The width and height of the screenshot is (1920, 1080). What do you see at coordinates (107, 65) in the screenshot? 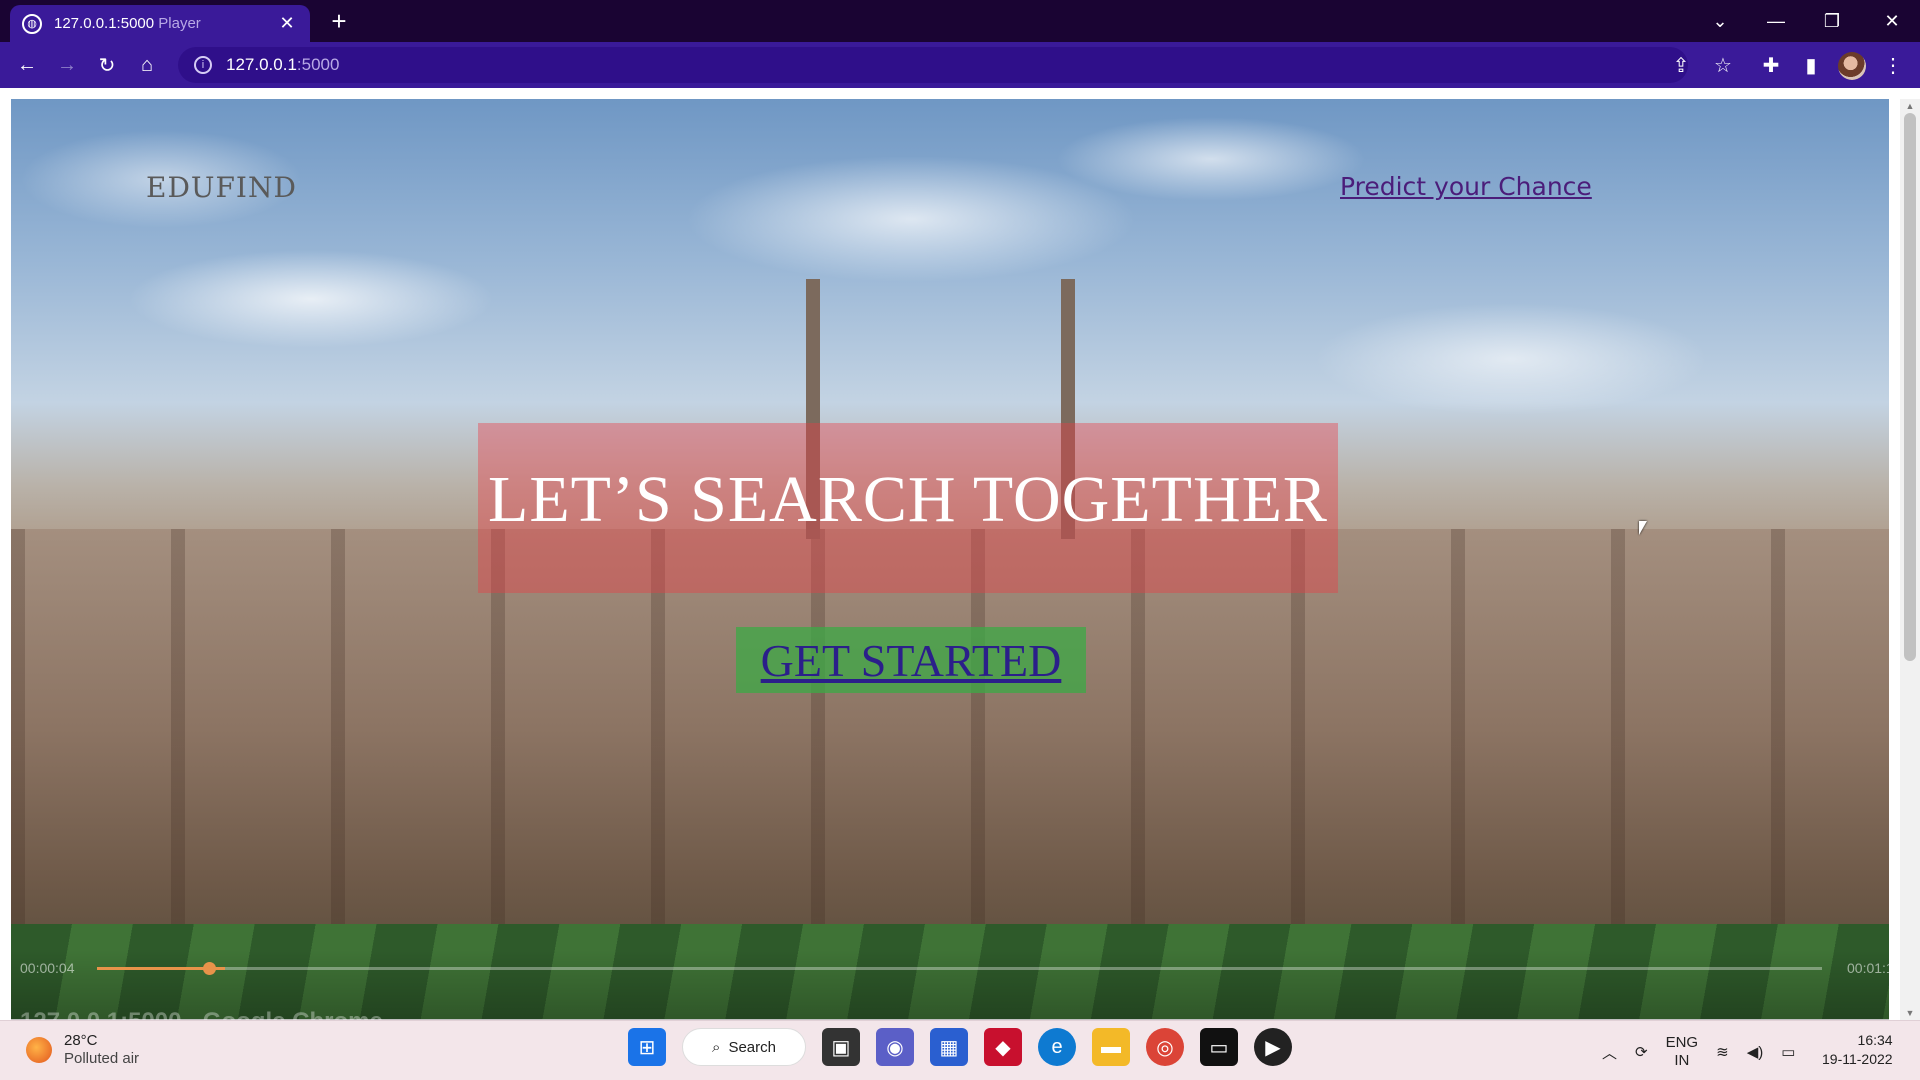
I see `reload-icon: ↻` at bounding box center [107, 65].